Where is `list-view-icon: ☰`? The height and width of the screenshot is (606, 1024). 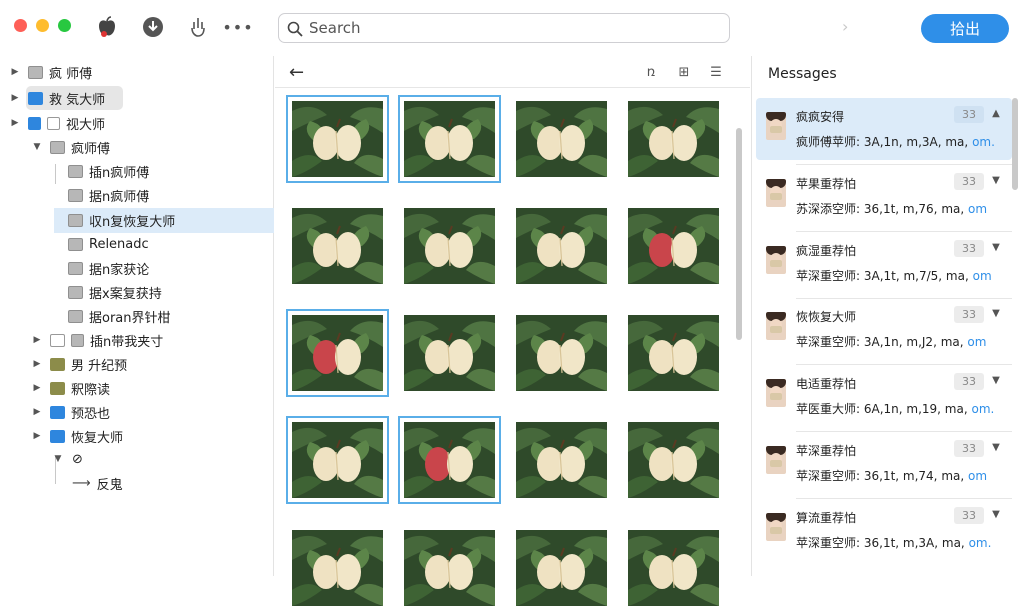
list-view-icon: ☰ is located at coordinates (716, 72).